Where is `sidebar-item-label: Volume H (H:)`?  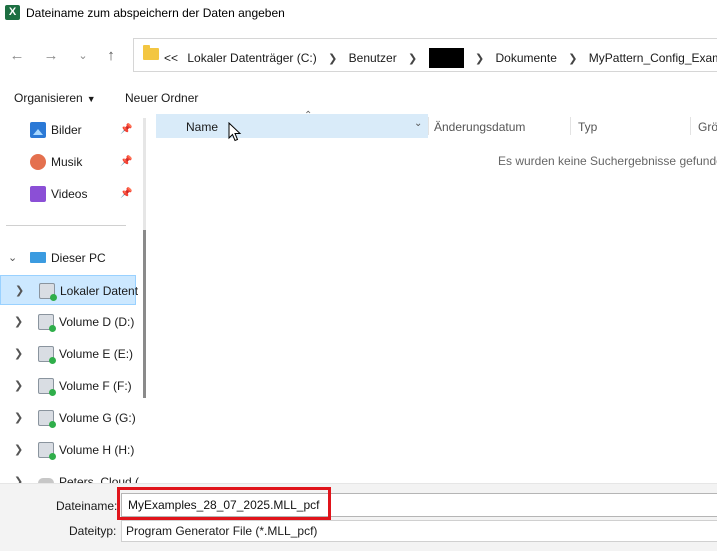 sidebar-item-label: Volume H (H:) is located at coordinates (97, 450).